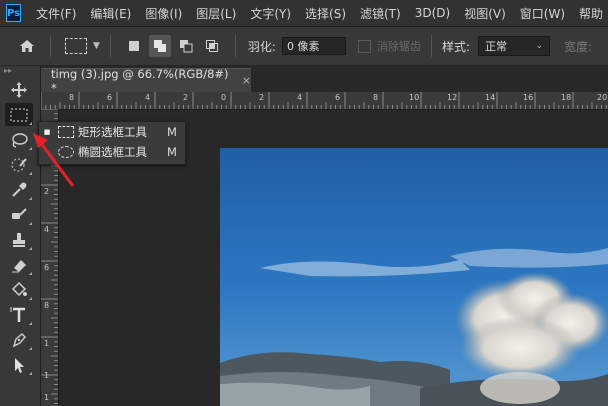 The height and width of the screenshot is (406, 608). I want to click on pen-tool, so click(19, 339).